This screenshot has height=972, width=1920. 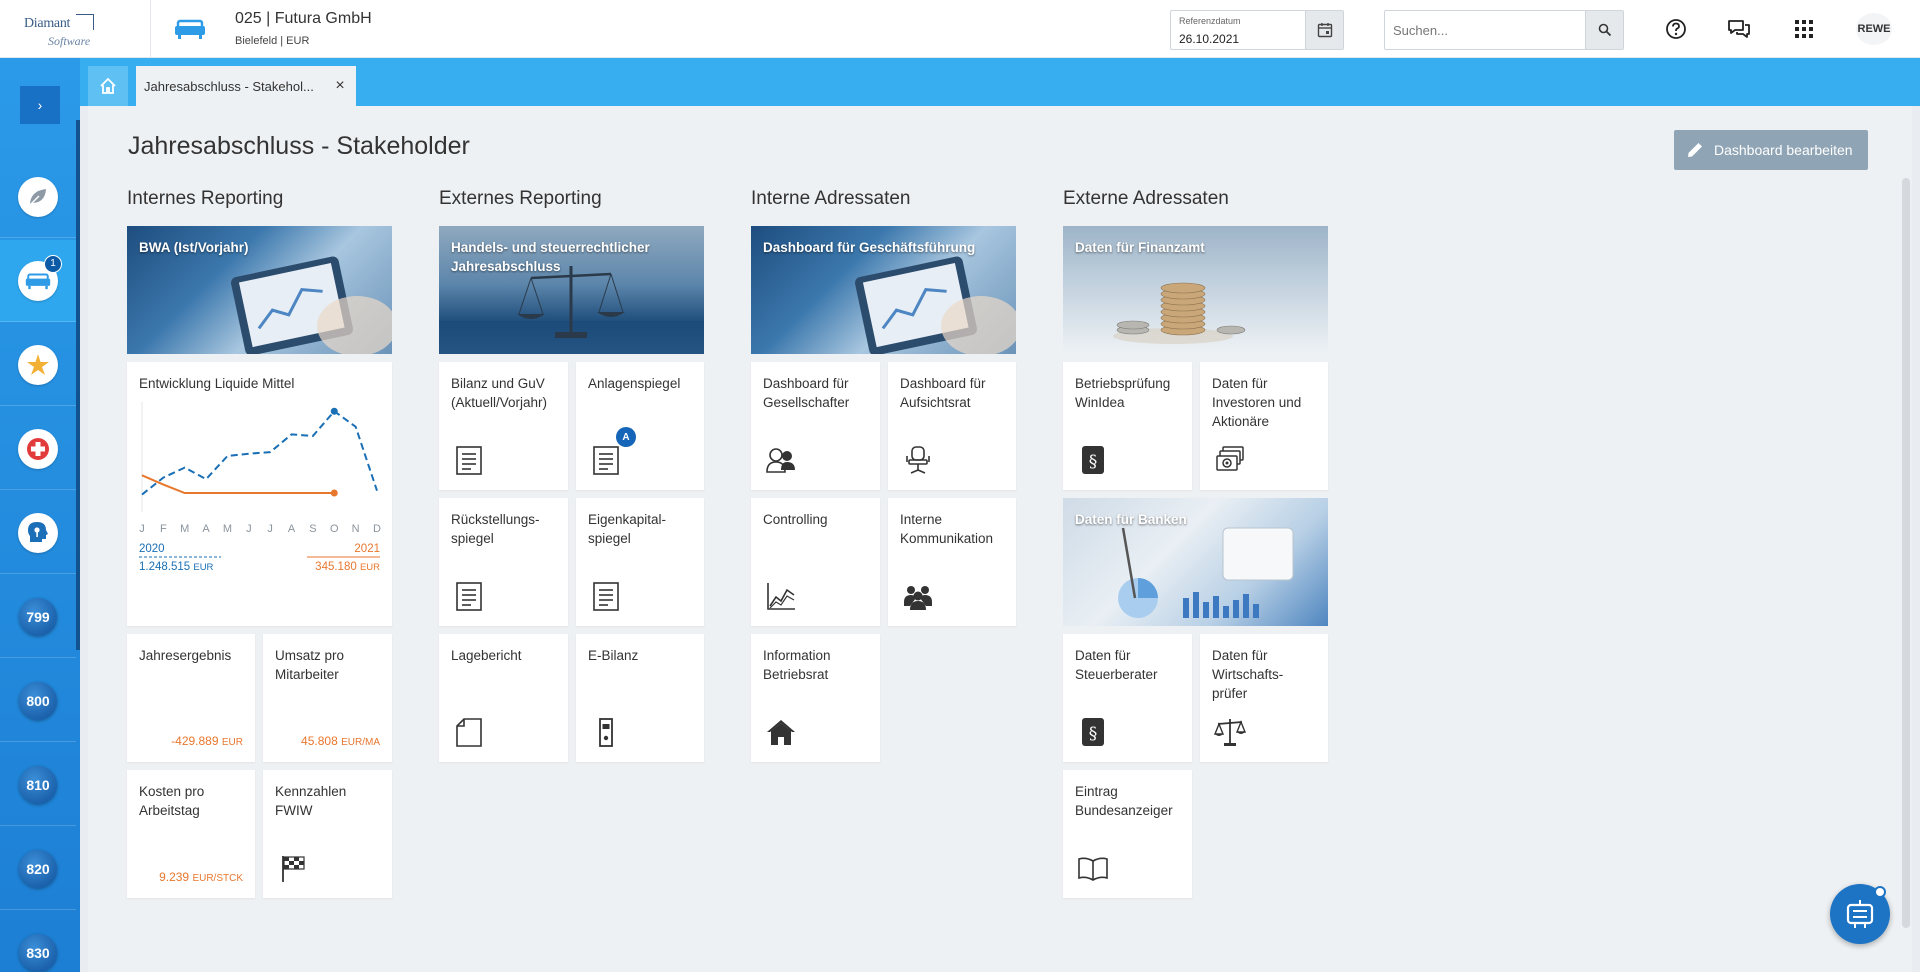 I want to click on sidebar-item-health, so click(x=38, y=449).